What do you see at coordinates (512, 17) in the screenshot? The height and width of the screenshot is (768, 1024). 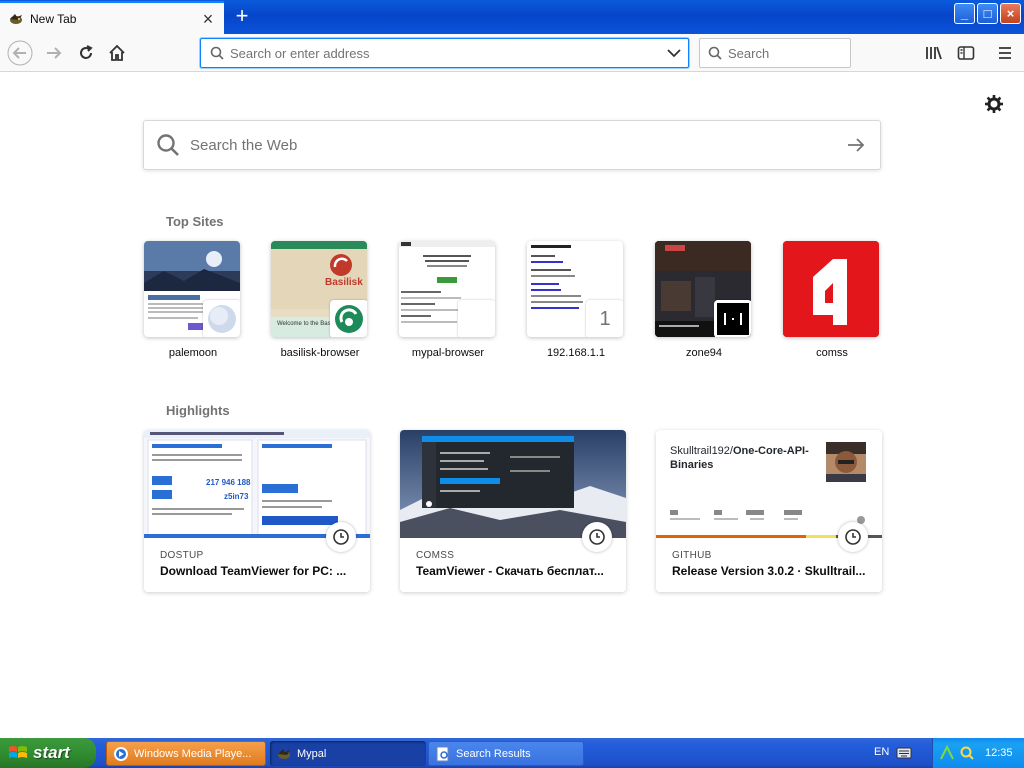 I see `tab-strip: New Tab × + _ □ ×` at bounding box center [512, 17].